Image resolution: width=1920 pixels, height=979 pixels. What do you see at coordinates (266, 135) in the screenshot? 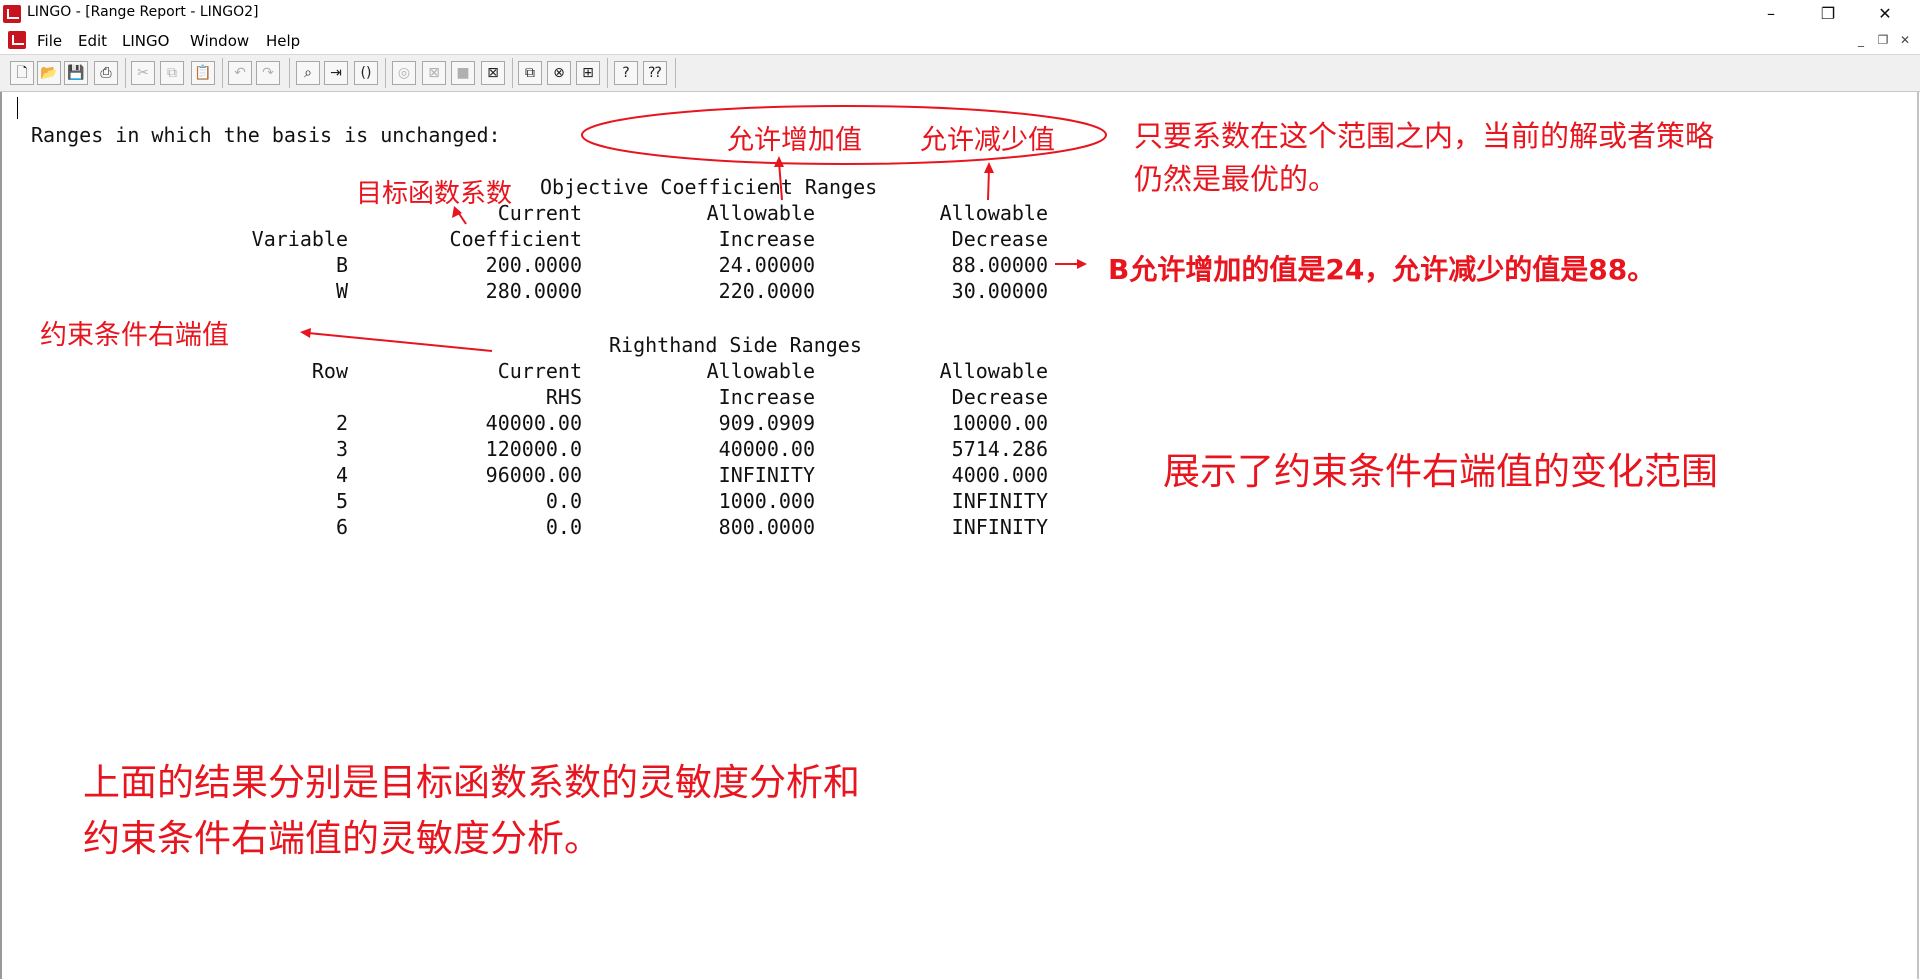
I see `report-header: Ranges in which the basis is unchanged:` at bounding box center [266, 135].